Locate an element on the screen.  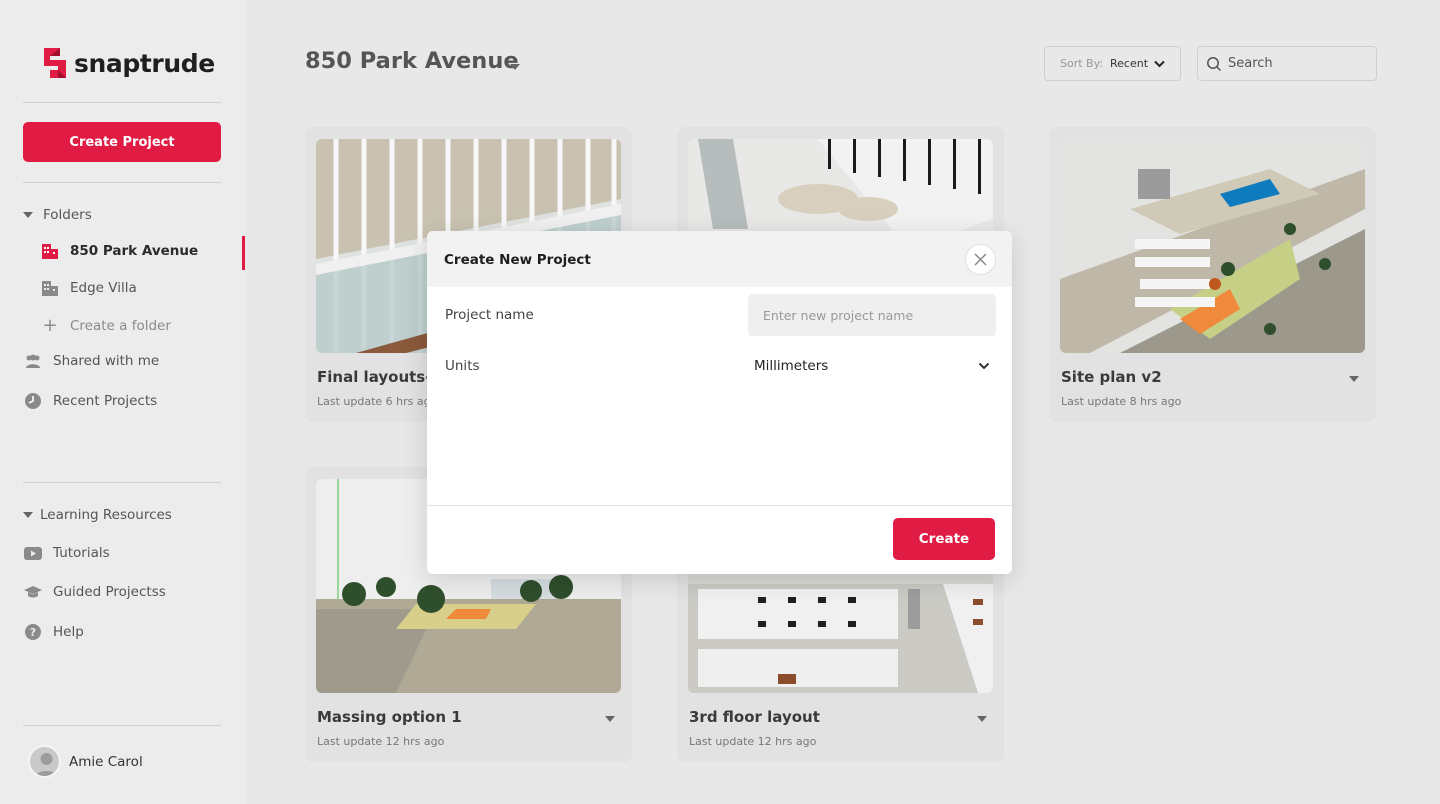
project-name-label: Project name is located at coordinates (489, 315).